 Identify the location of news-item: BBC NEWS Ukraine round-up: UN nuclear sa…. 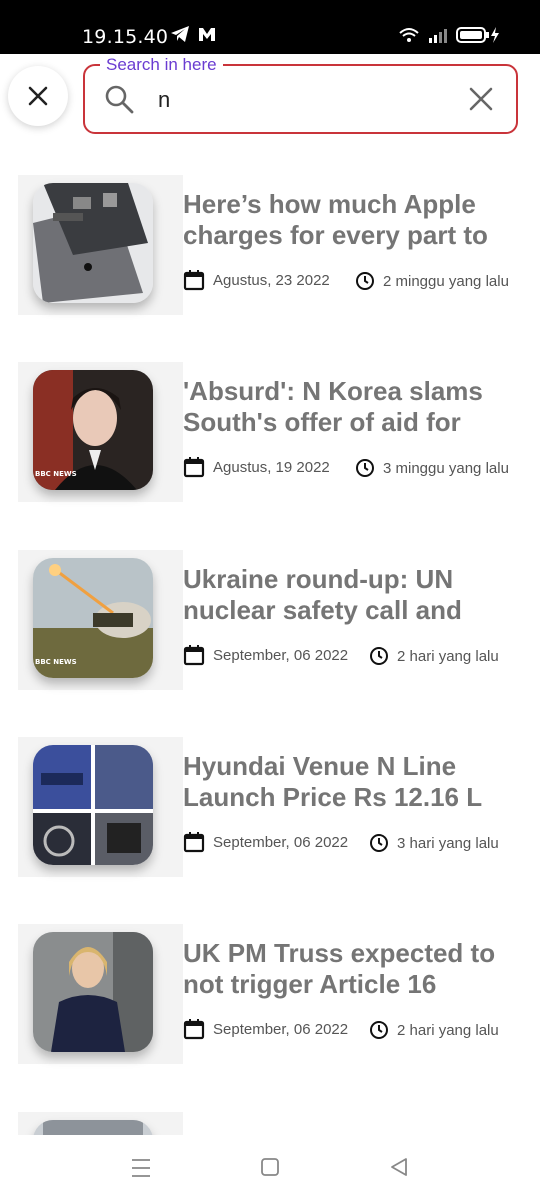
(270, 620).